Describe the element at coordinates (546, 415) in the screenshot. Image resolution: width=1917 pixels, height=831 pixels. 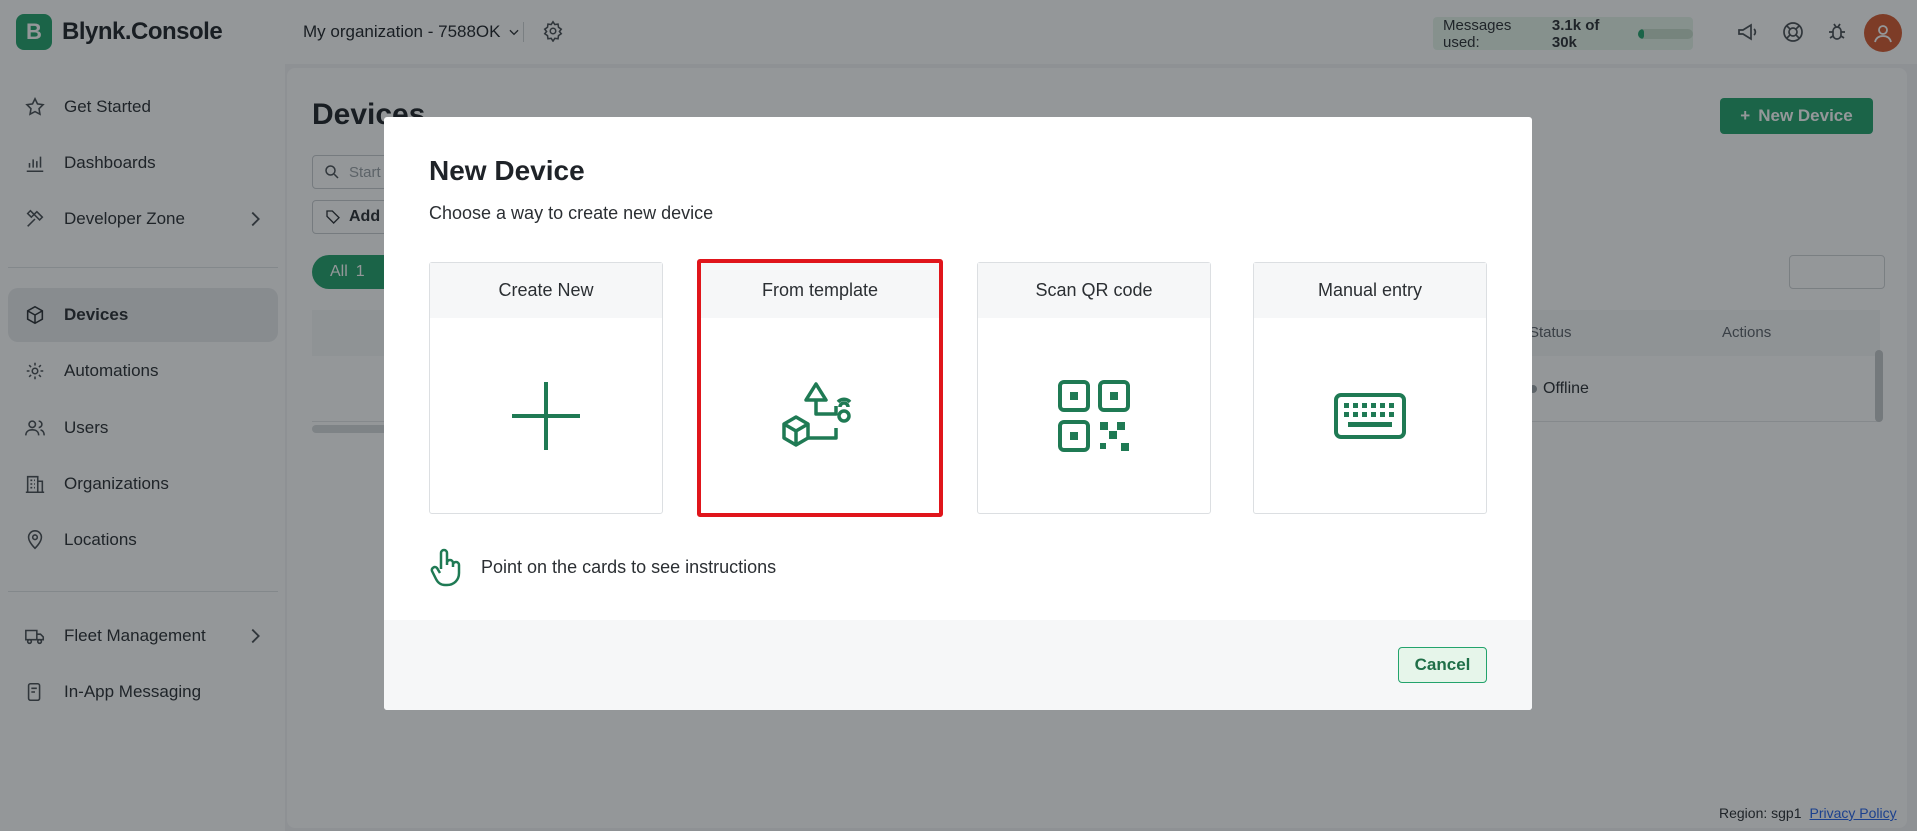
I see `plus-icon` at that location.